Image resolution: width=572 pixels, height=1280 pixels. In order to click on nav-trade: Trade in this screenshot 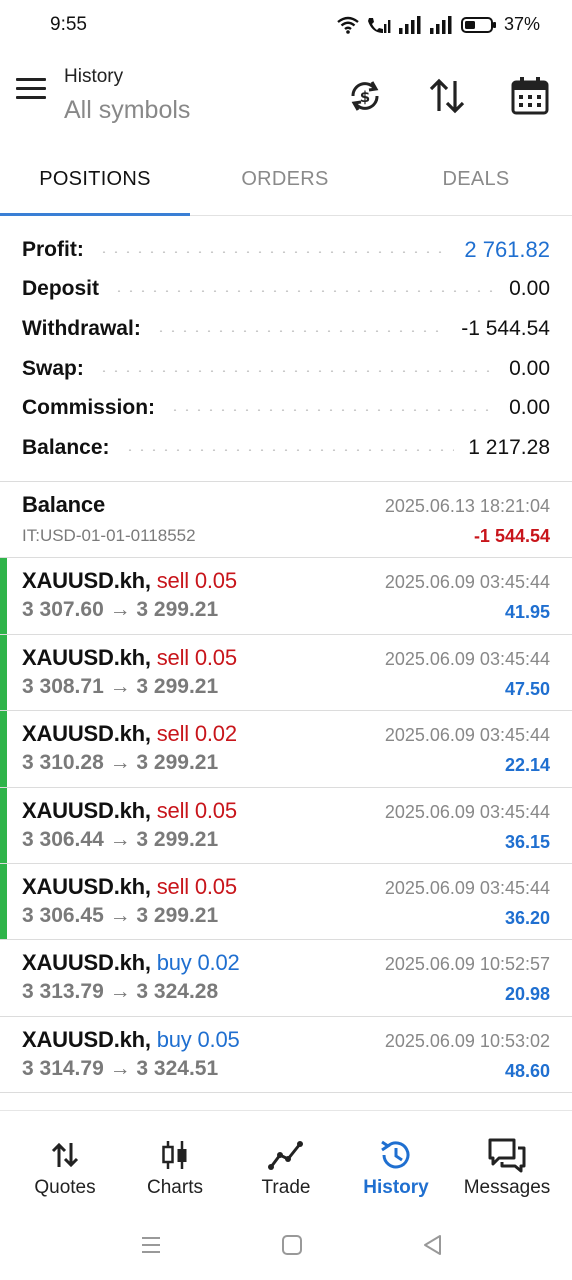, I will do `click(286, 1161)`.